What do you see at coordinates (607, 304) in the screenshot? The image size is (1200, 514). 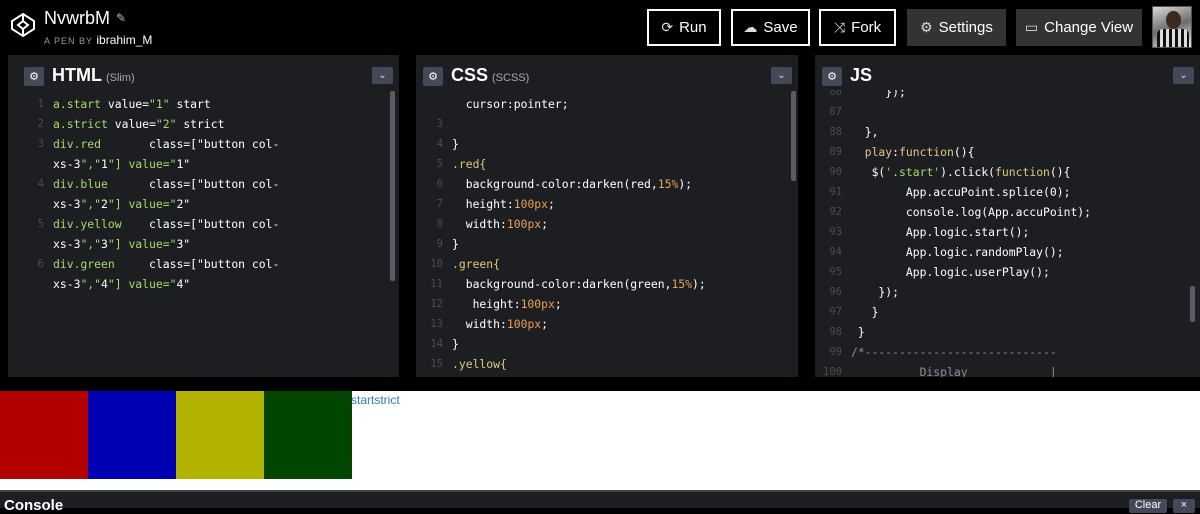 I see `code-line: 12 height:100px;` at bounding box center [607, 304].